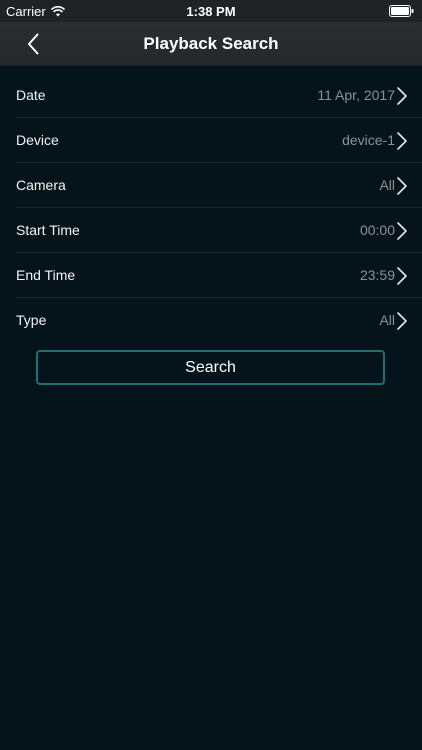 The height and width of the screenshot is (750, 422). What do you see at coordinates (37, 140) in the screenshot?
I see `row-label: Device` at bounding box center [37, 140].